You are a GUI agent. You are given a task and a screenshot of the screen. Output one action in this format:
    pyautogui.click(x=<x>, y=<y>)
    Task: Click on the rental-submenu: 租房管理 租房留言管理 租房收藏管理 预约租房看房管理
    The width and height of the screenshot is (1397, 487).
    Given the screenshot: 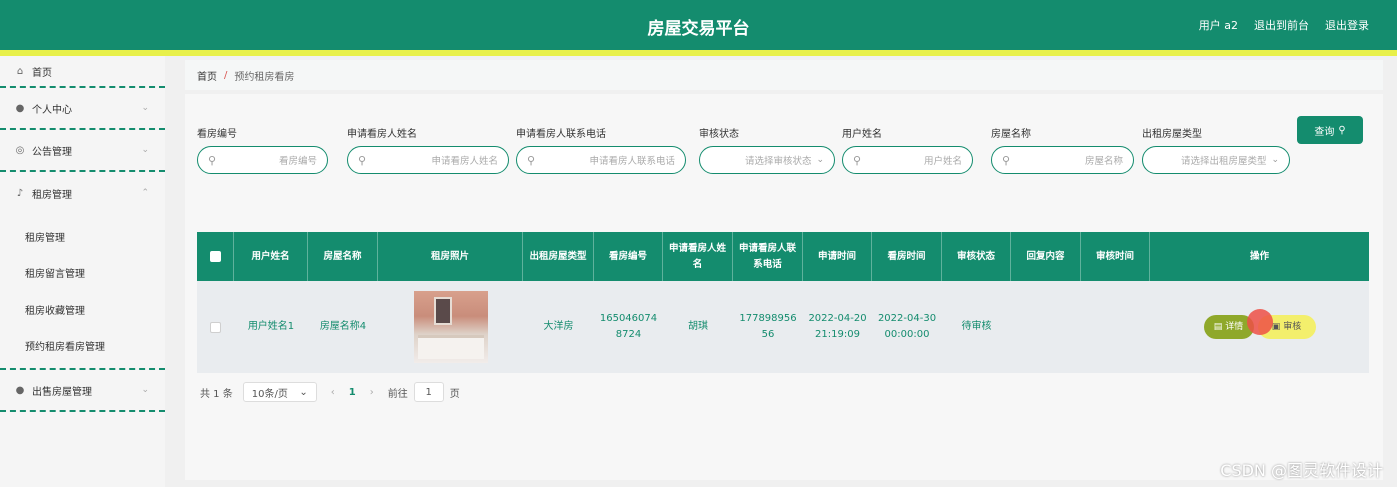 What is the action you would take?
    pyautogui.click(x=82, y=292)
    